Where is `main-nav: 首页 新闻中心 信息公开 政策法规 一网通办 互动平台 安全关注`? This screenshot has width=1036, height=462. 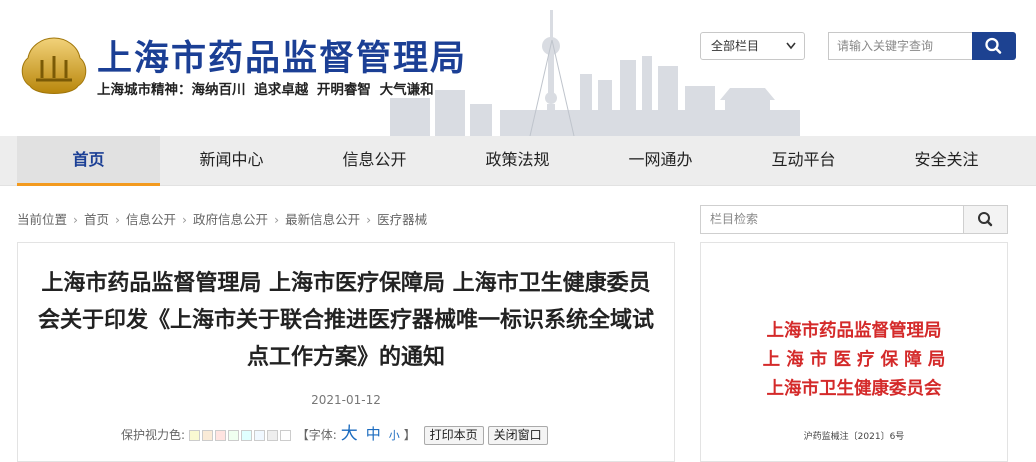 main-nav: 首页 新闻中心 信息公开 政策法规 一网通办 互动平台 安全关注 is located at coordinates (518, 161).